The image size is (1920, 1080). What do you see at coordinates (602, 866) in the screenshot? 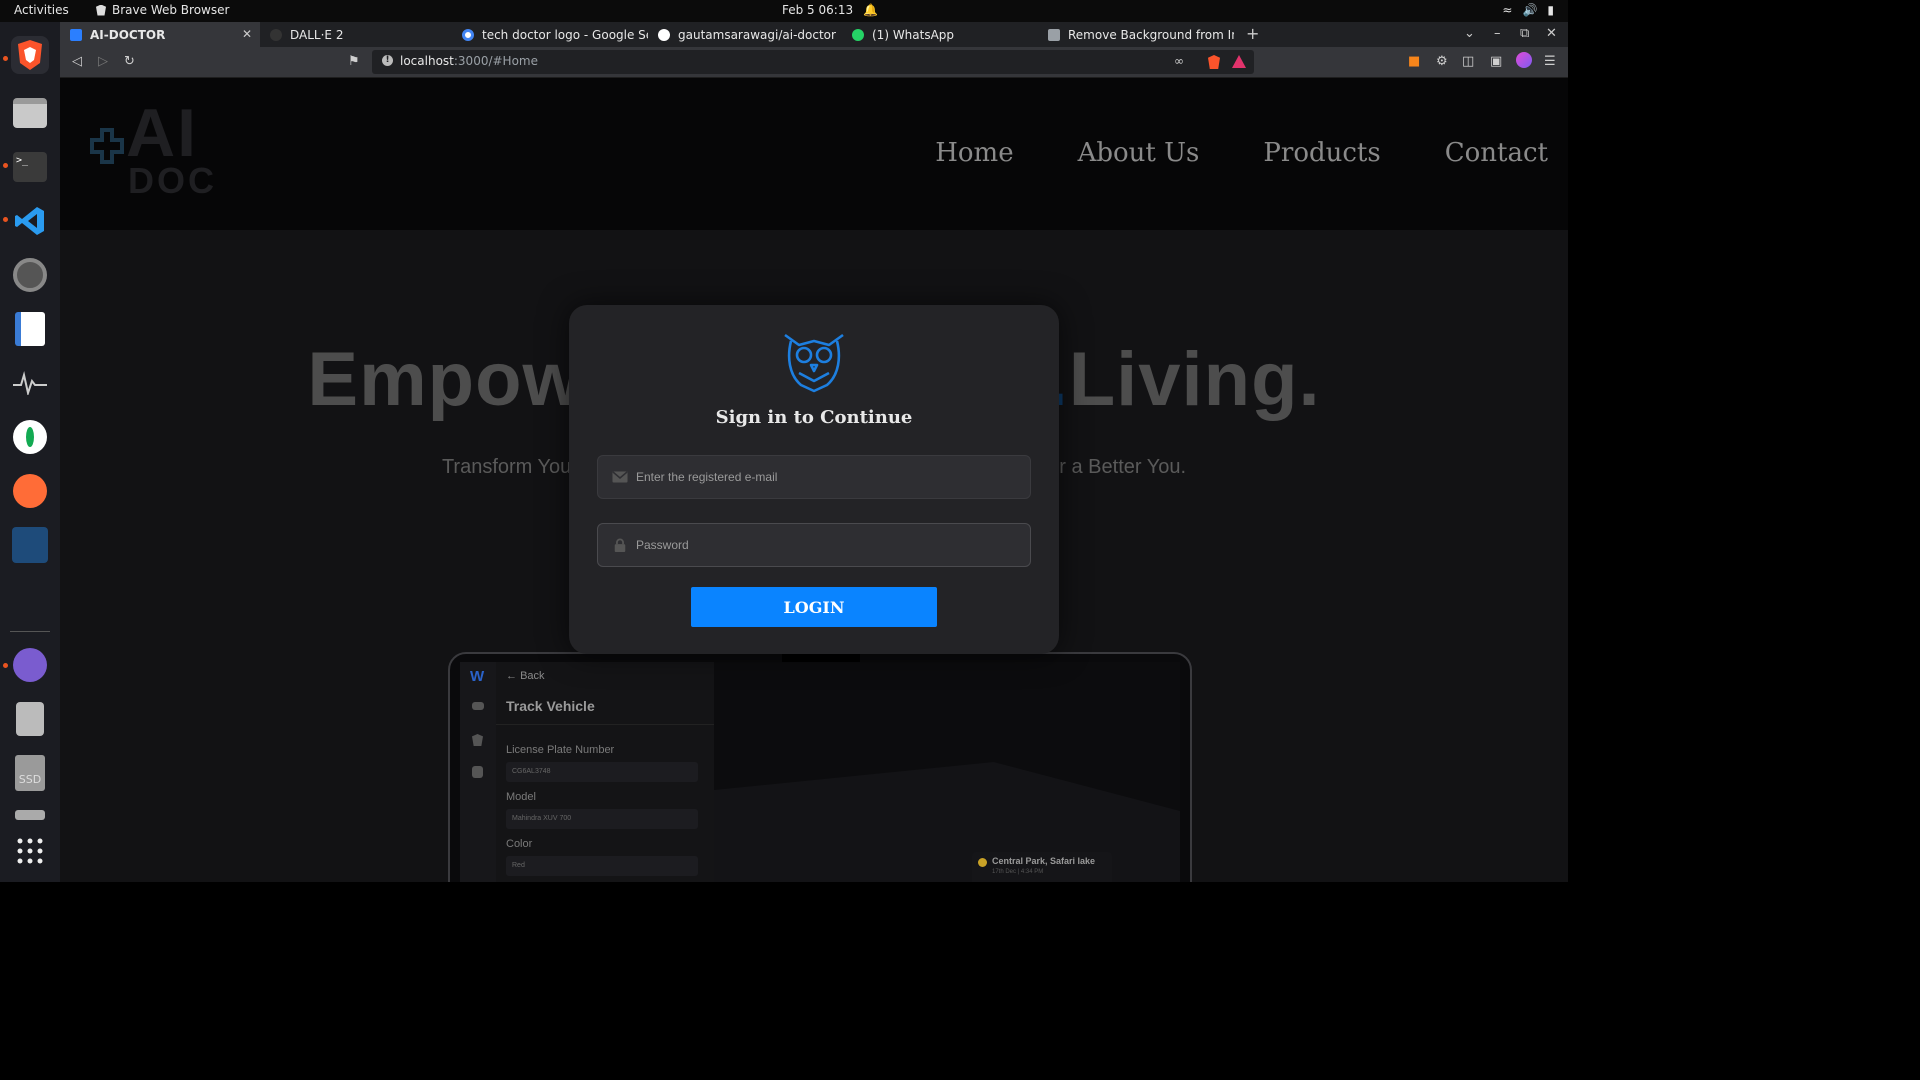
I see `mockup-field-value: Red` at bounding box center [602, 866].